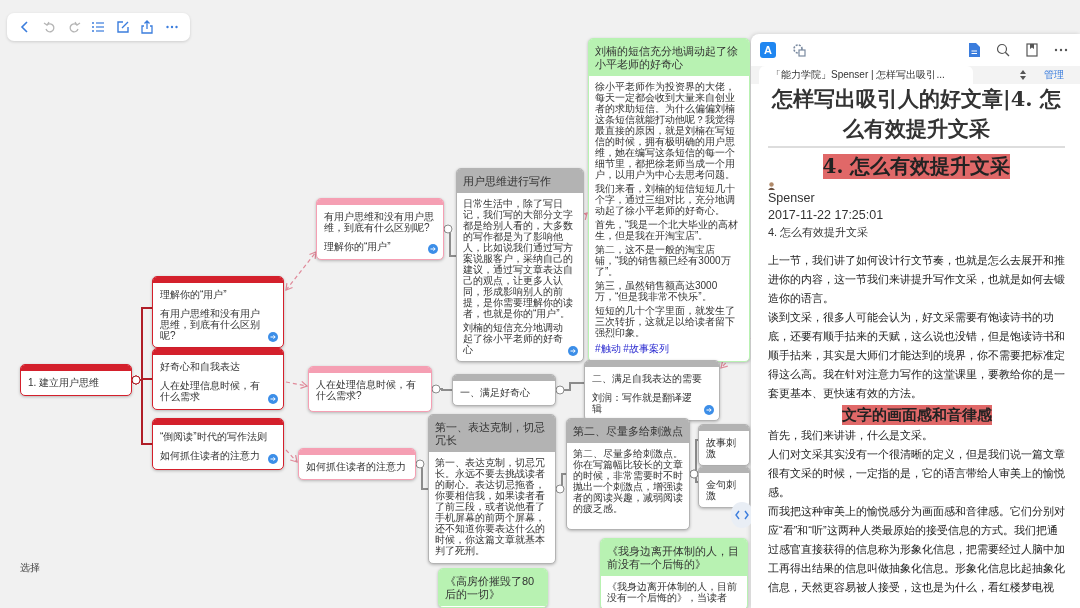 This screenshot has height=608, width=1080. I want to click on section-heading: 文字的画面感和音律感, so click(916, 415).